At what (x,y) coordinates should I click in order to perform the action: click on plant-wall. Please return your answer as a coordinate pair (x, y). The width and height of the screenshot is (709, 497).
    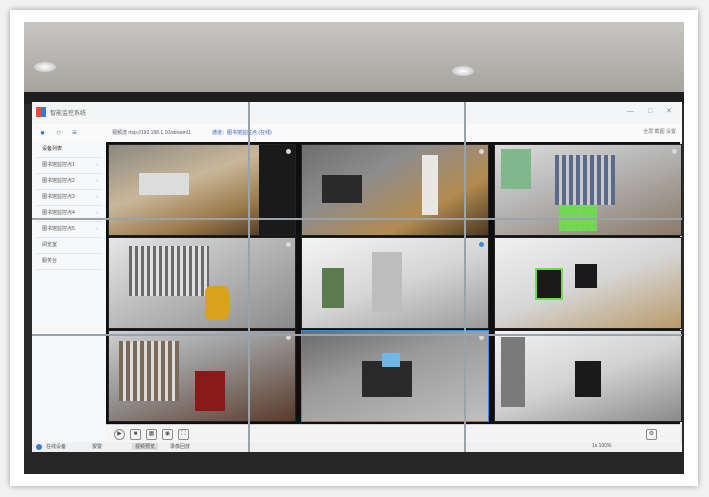
    Looking at the image, I should click on (516, 169).